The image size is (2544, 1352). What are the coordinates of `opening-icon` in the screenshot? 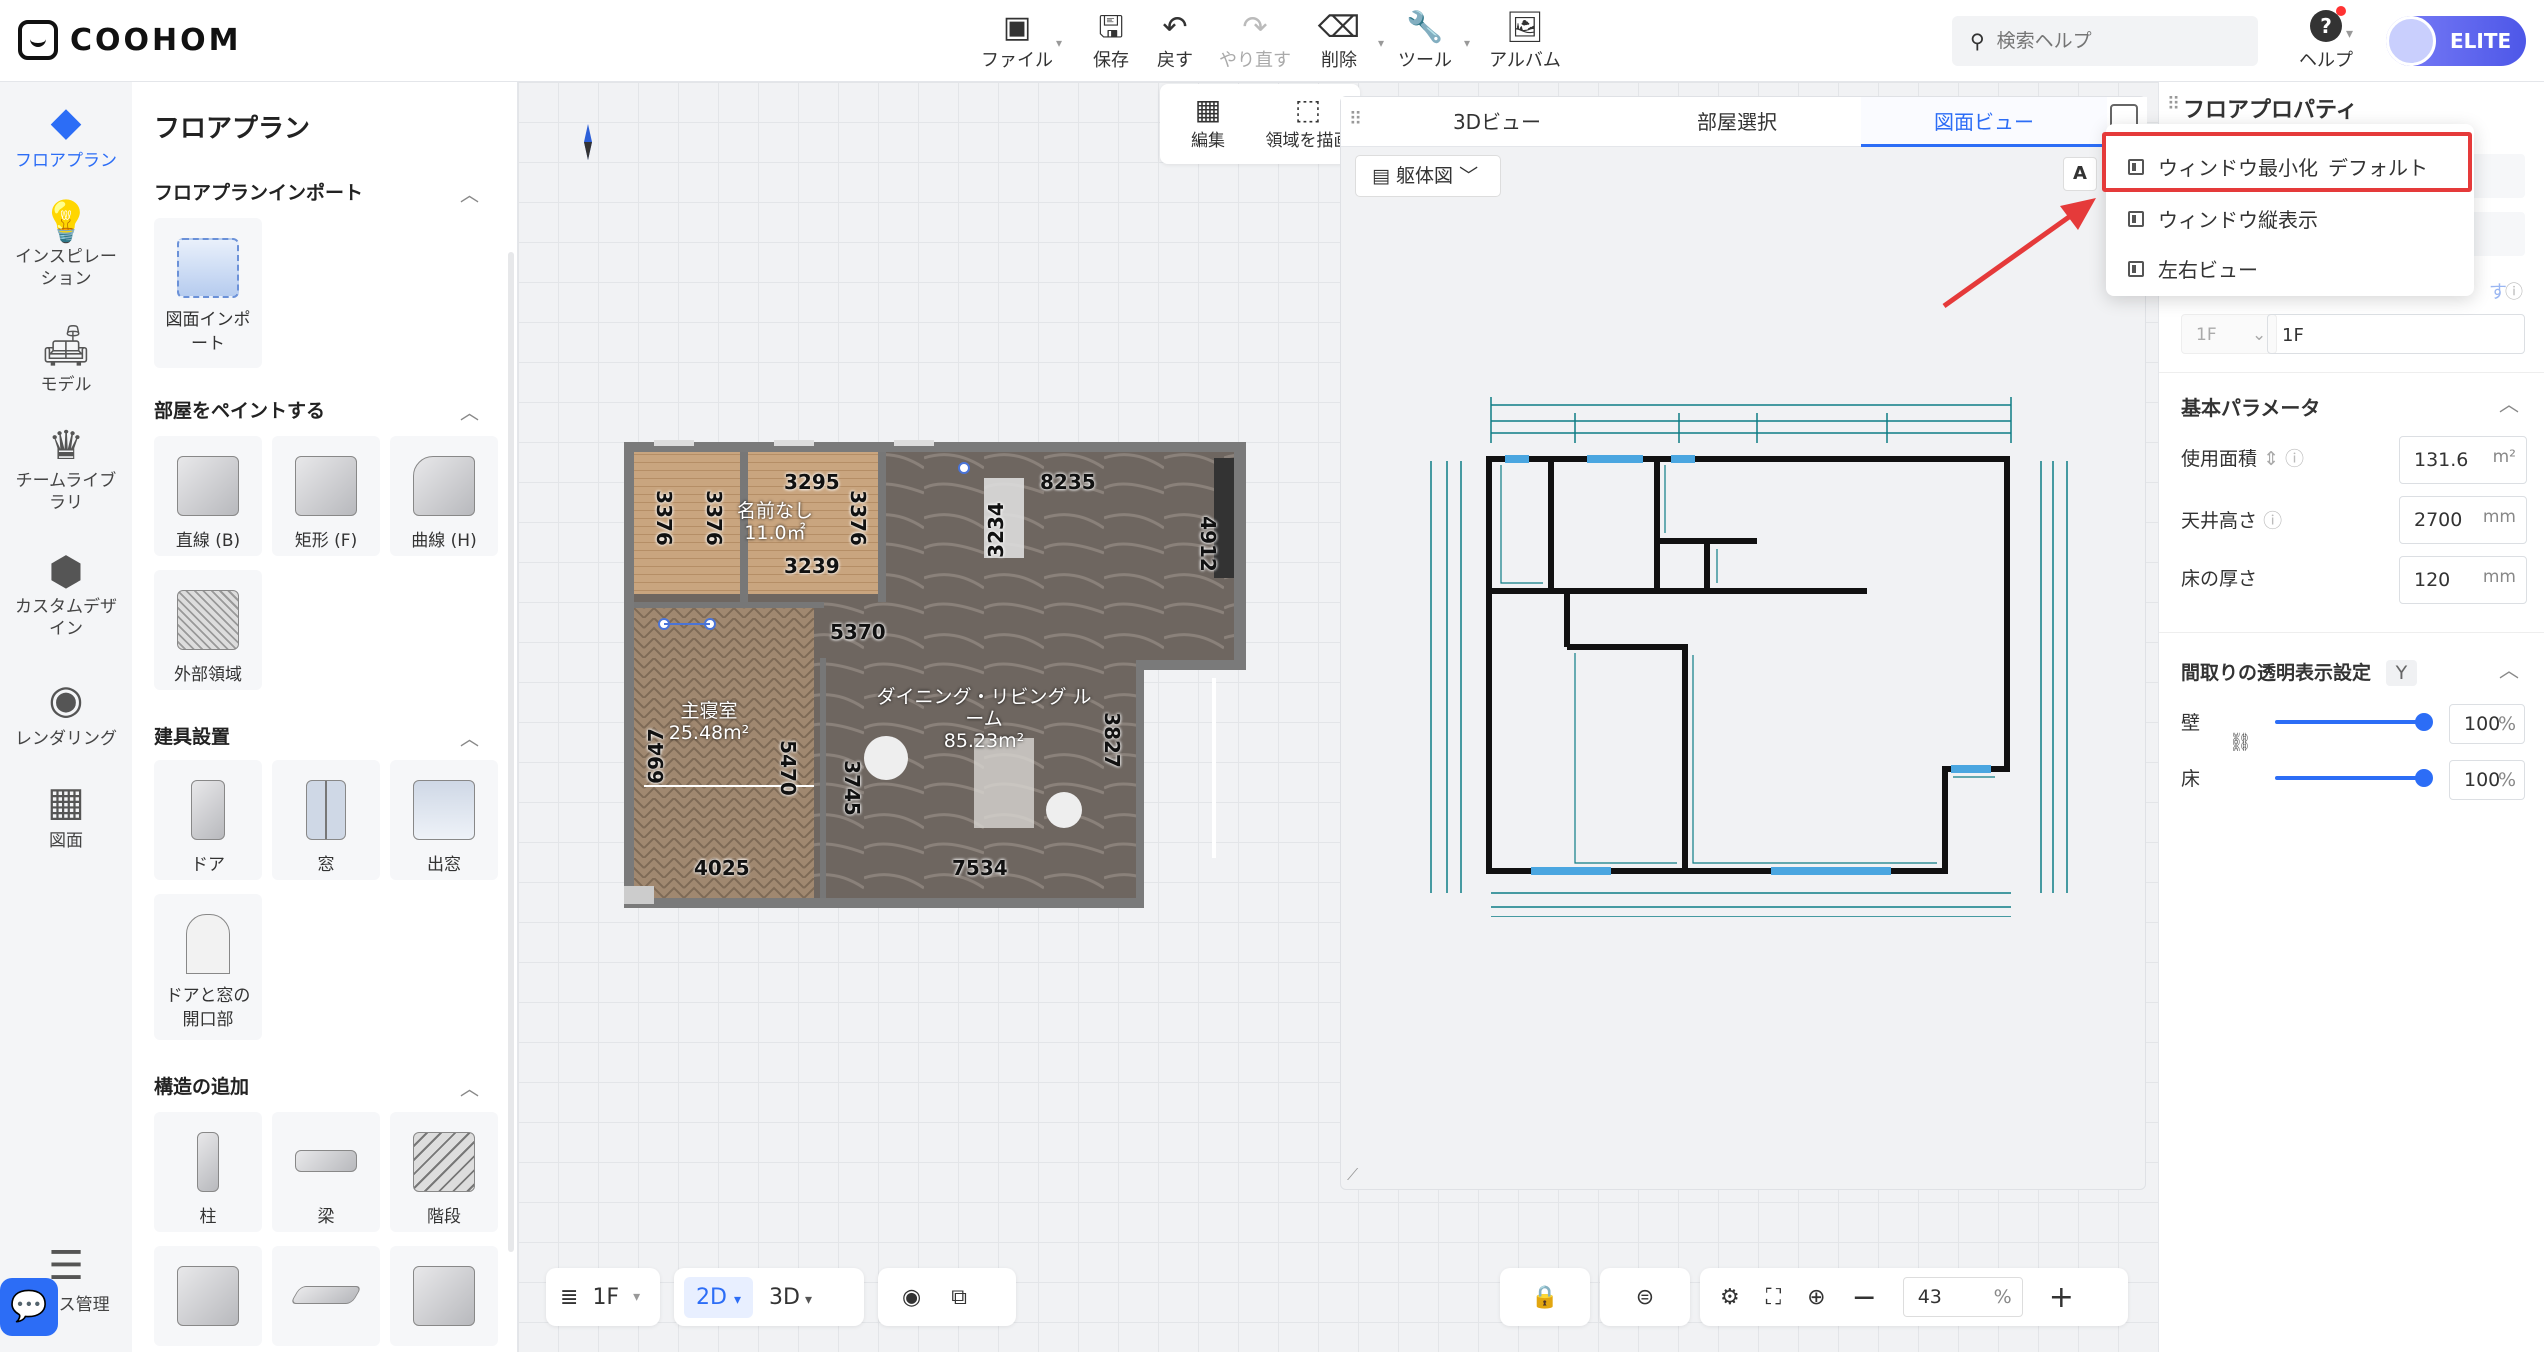 It's located at (208, 944).